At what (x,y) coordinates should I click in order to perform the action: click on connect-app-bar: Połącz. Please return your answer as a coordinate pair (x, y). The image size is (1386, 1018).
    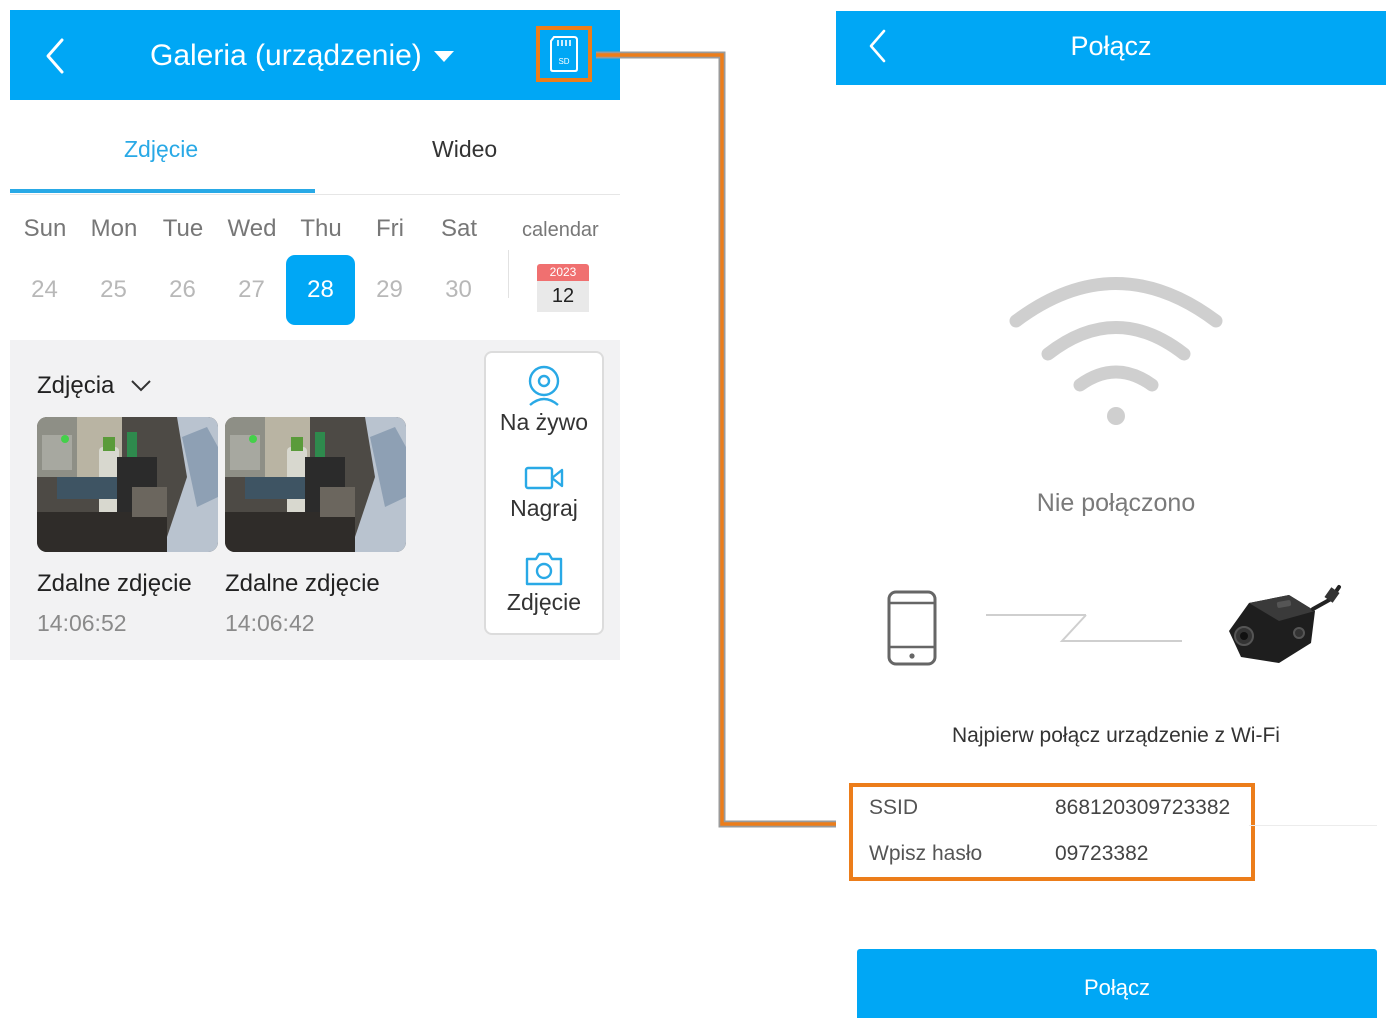
    Looking at the image, I should click on (1111, 48).